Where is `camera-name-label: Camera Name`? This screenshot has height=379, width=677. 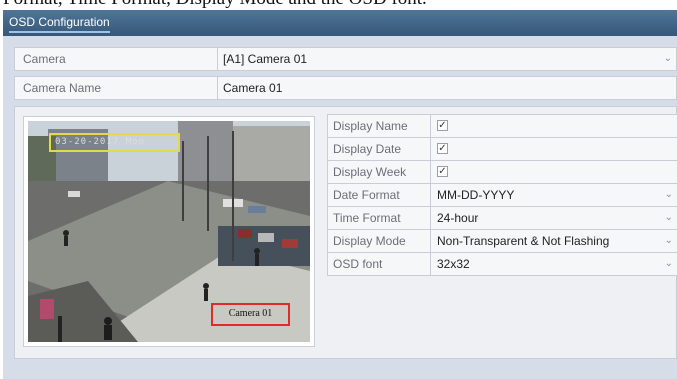
camera-name-label: Camera Name is located at coordinates (116, 88).